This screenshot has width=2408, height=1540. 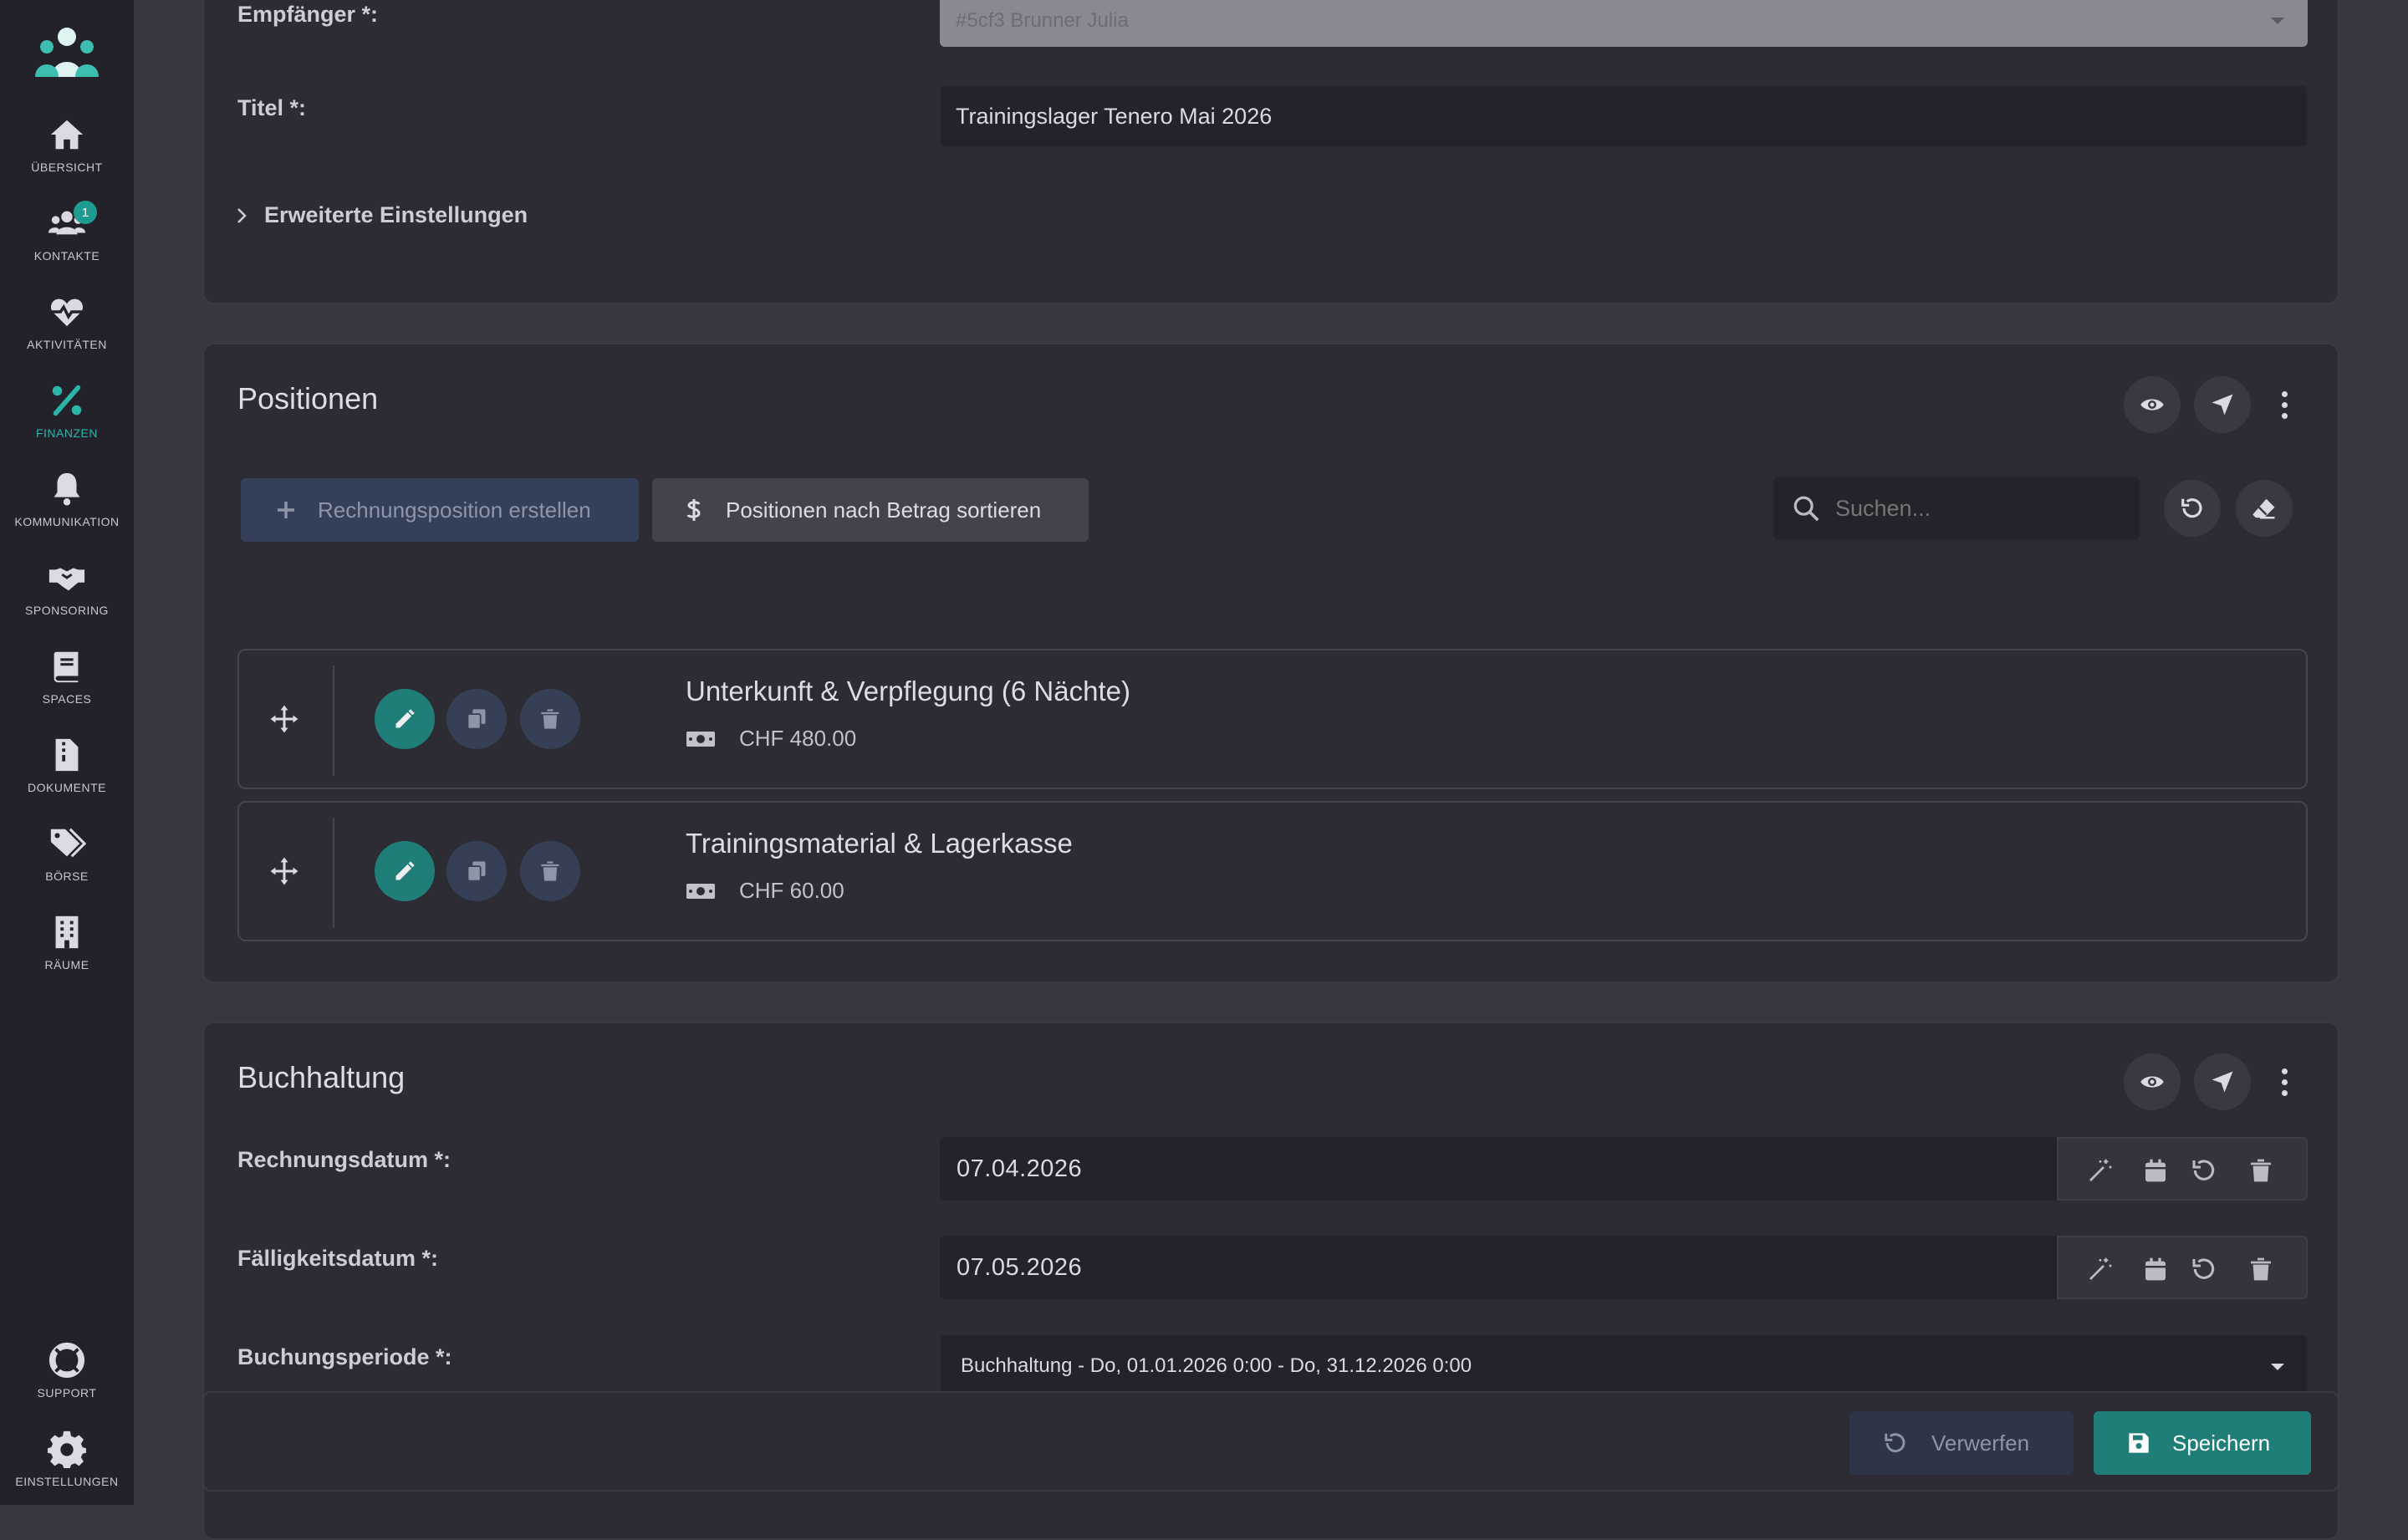 I want to click on recipient-value: #5cf3 Brunner Julia, so click(x=1042, y=20).